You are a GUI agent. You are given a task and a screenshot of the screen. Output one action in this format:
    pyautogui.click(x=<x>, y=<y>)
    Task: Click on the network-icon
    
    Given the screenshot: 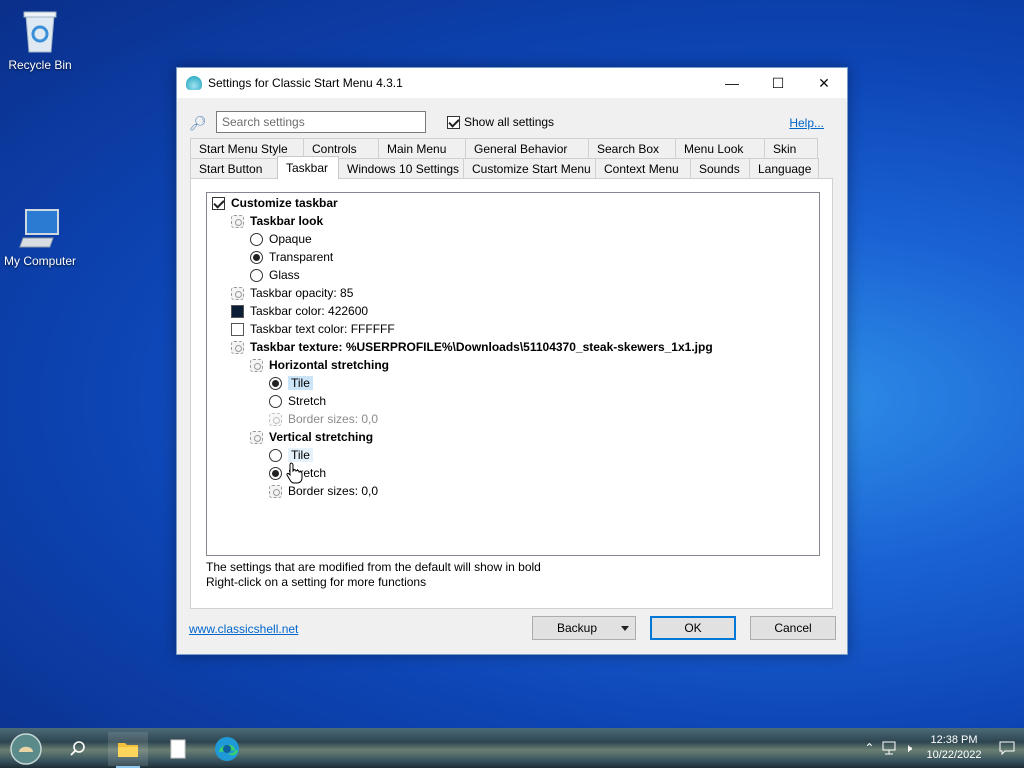 What is the action you would take?
    pyautogui.click(x=890, y=748)
    